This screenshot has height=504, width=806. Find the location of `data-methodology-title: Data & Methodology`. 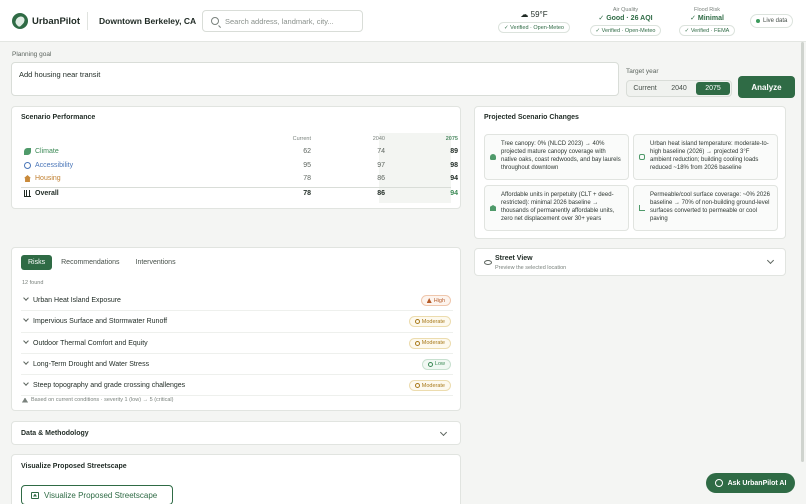

data-methodology-title: Data & Methodology is located at coordinates (55, 433).